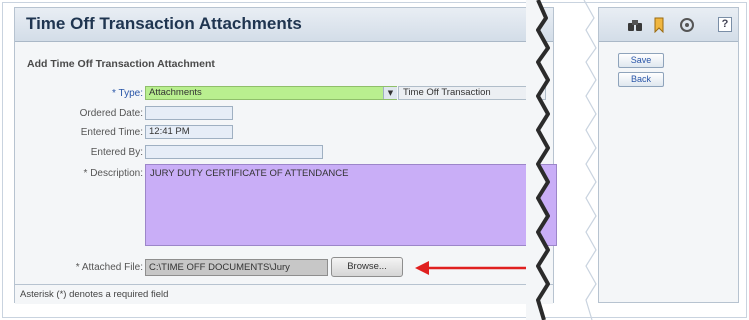 This screenshot has height=320, width=749. What do you see at coordinates (635, 25) in the screenshot?
I see `binoculars-icon` at bounding box center [635, 25].